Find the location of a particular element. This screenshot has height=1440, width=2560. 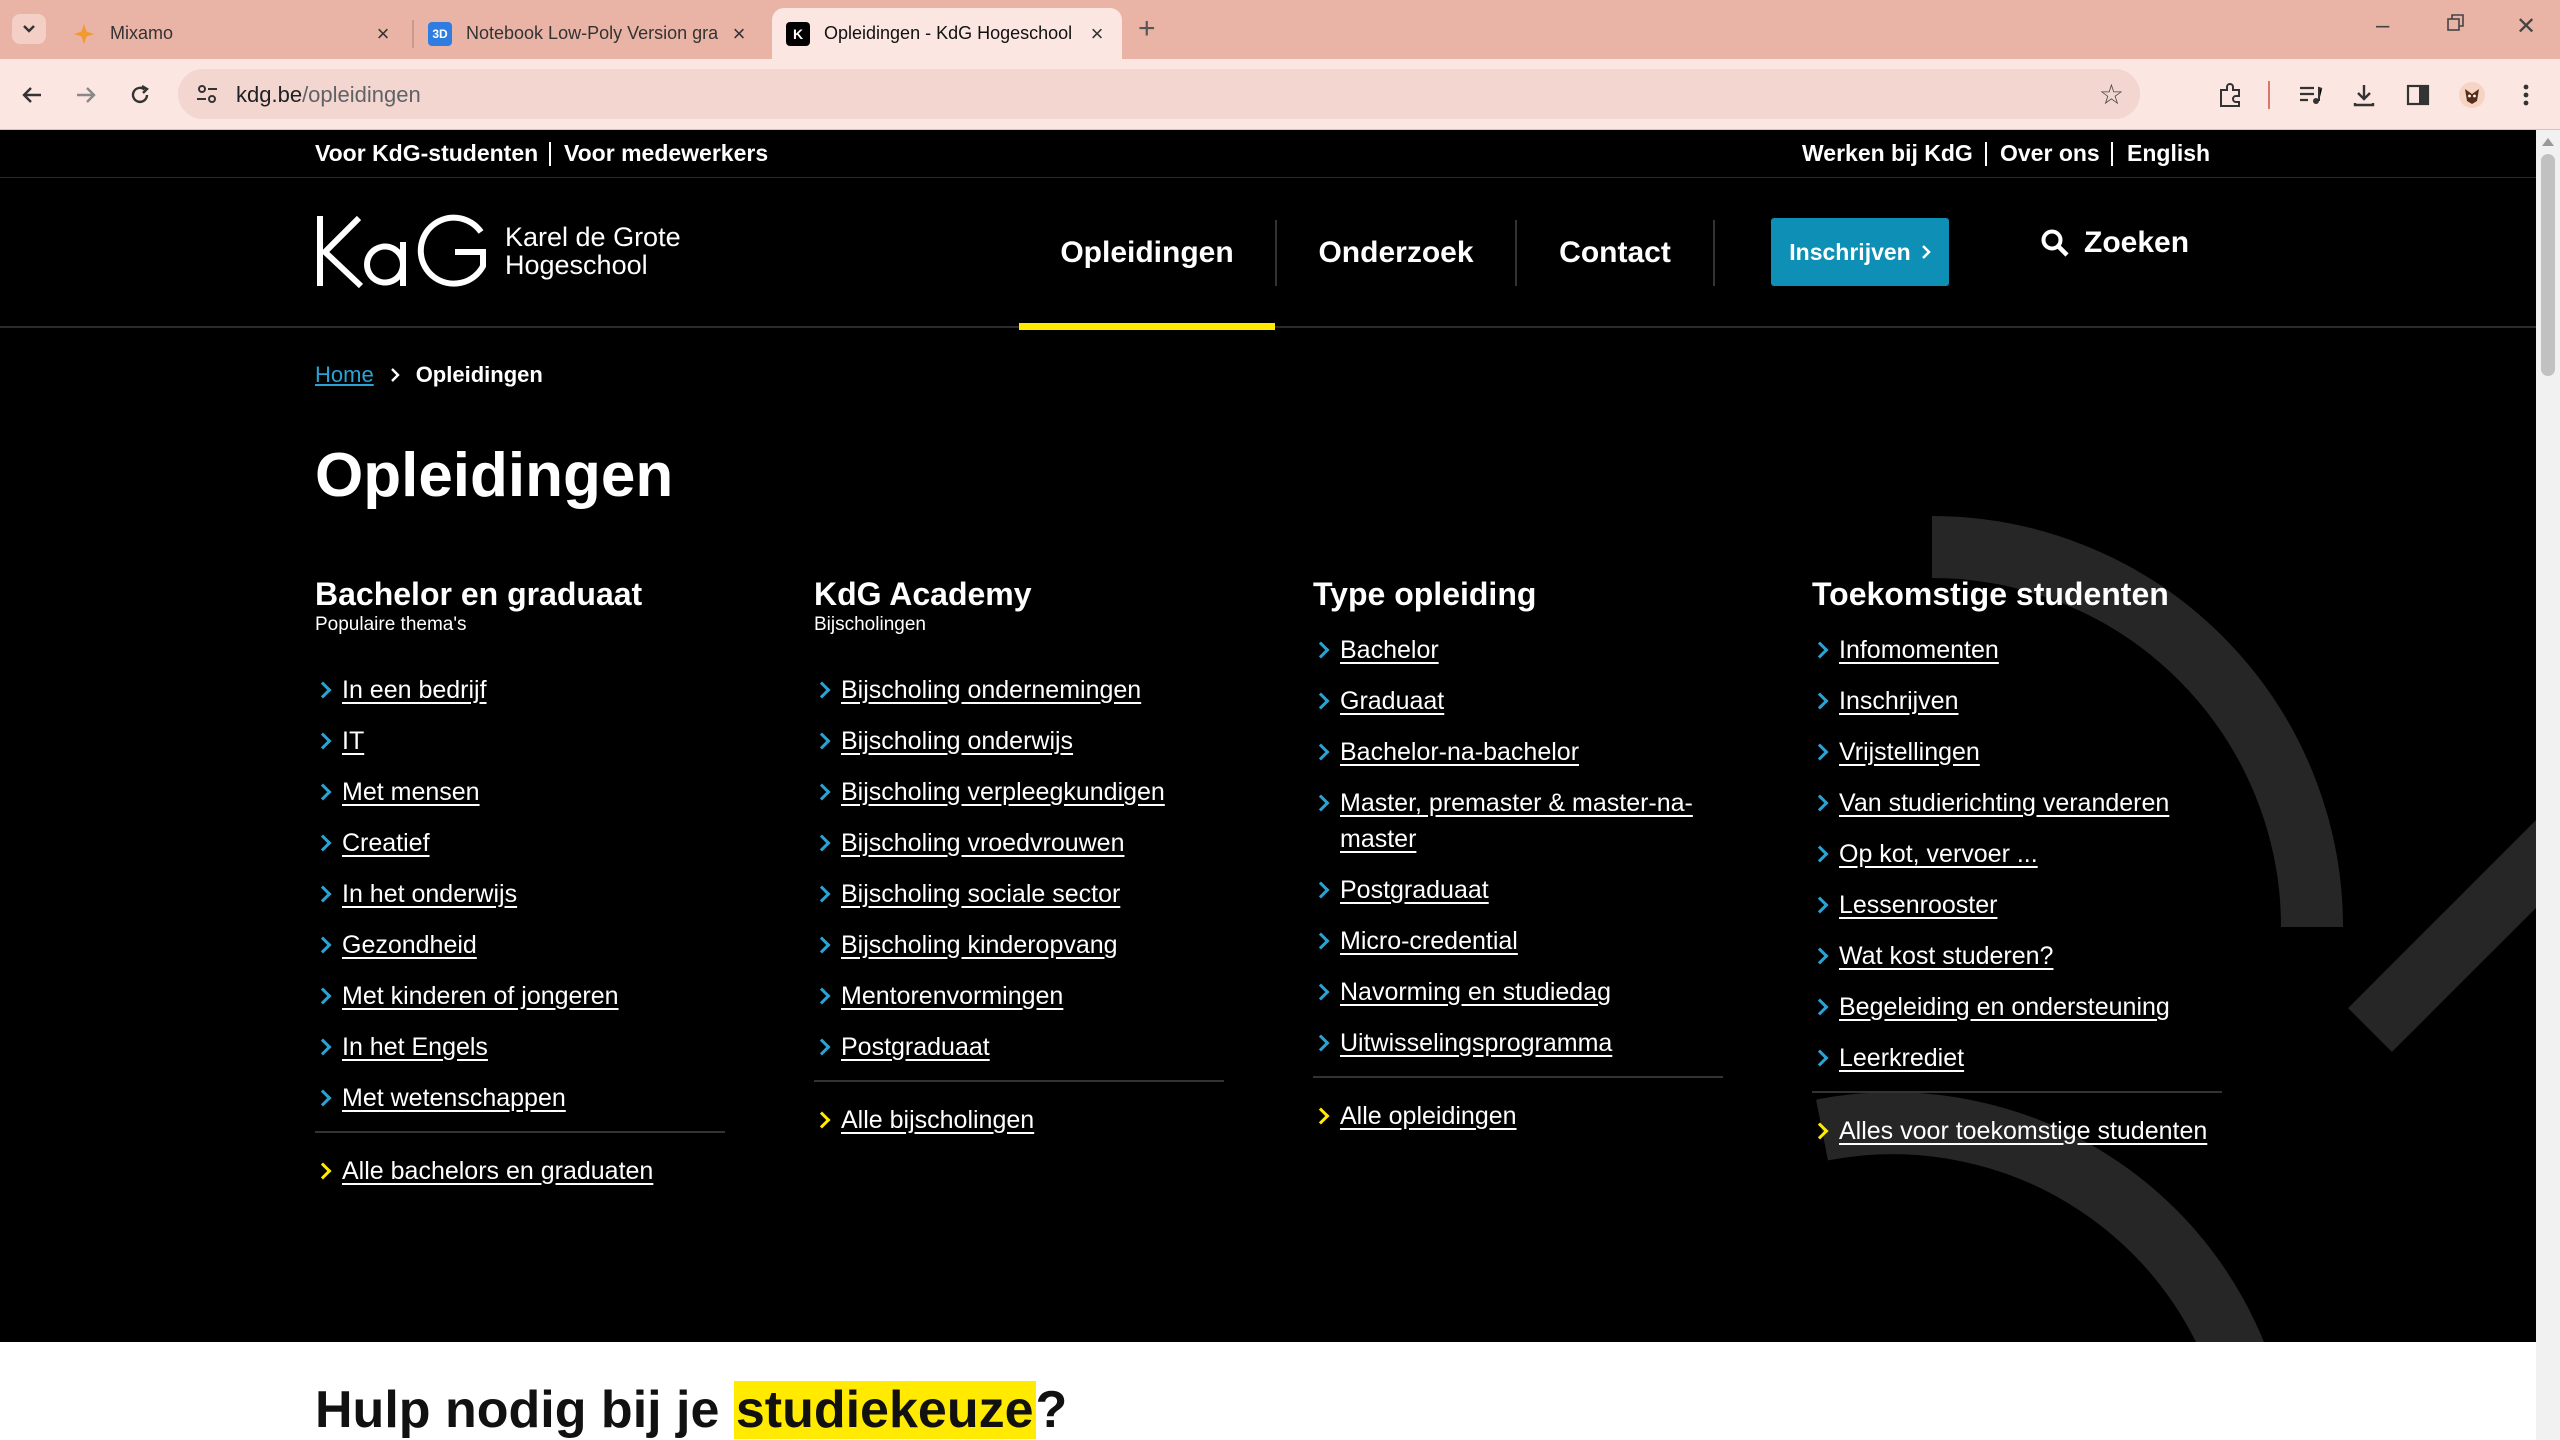

list-item: Inschrijven is located at coordinates (2017, 701).